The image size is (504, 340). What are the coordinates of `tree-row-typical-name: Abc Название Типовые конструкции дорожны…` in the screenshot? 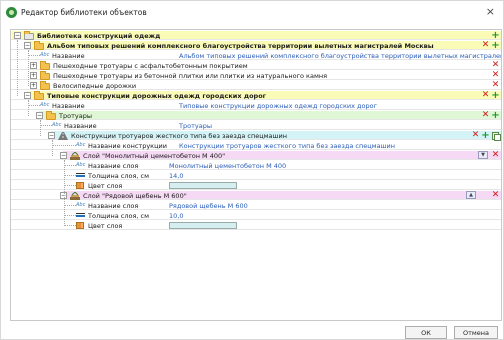 It's located at (256, 105).